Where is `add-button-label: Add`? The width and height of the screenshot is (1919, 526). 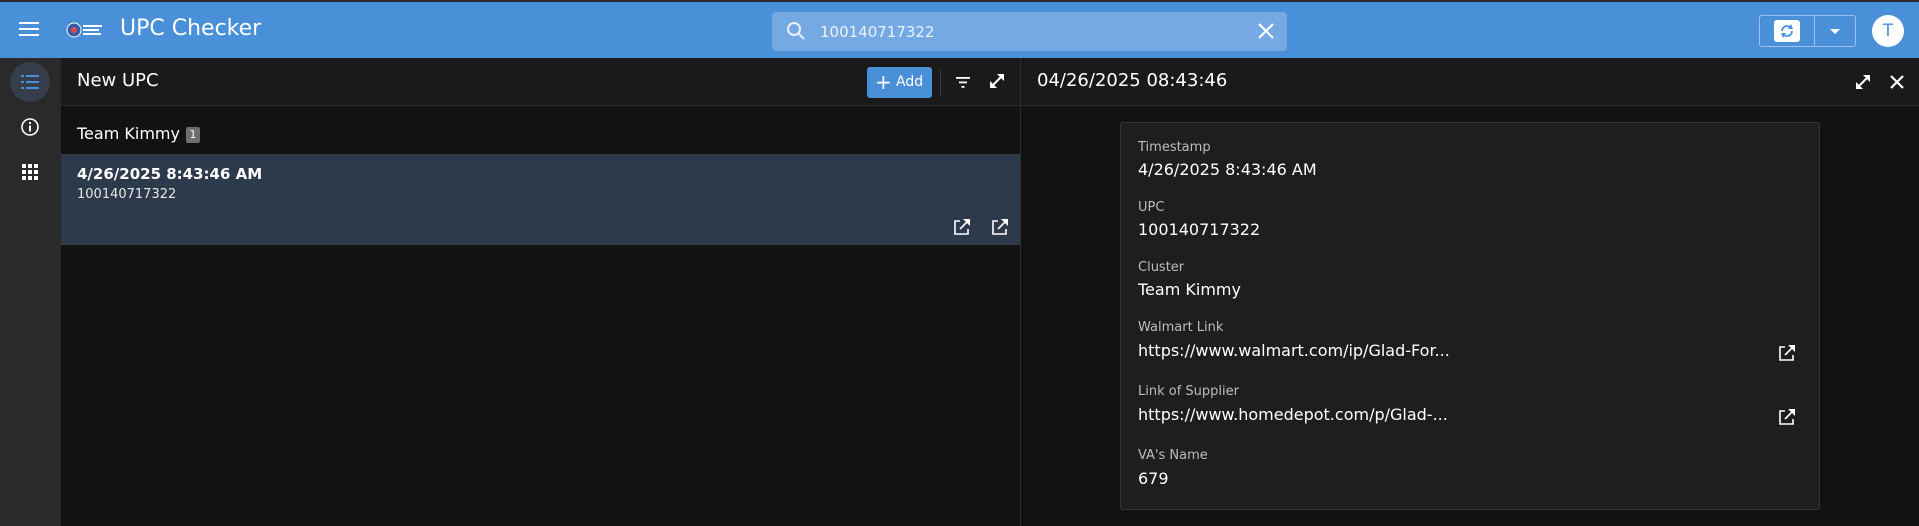 add-button-label: Add is located at coordinates (910, 82).